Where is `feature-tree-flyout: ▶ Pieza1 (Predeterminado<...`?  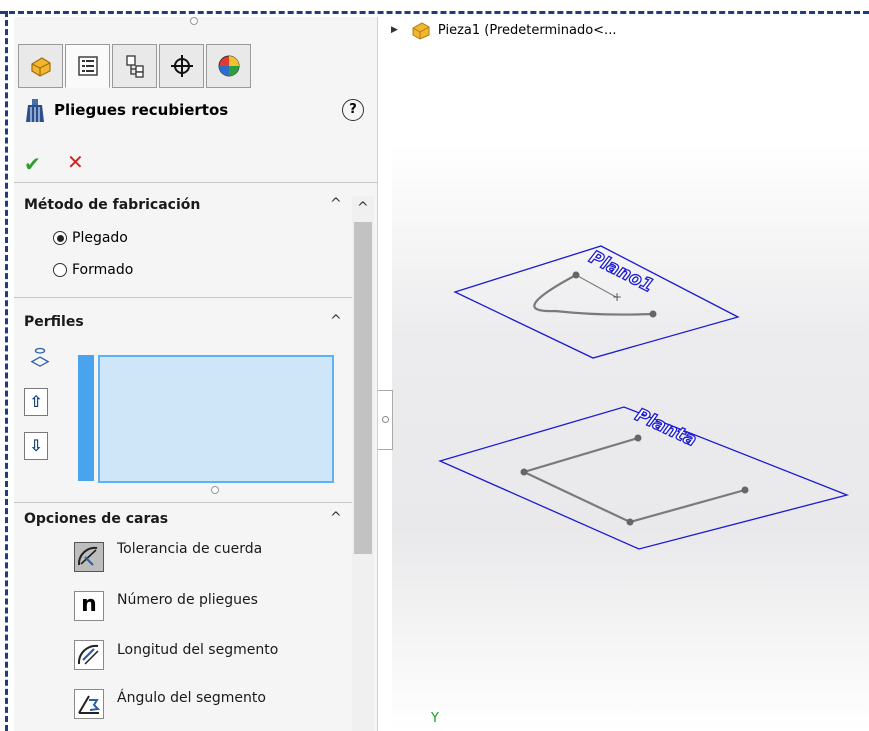 feature-tree-flyout: ▶ Pieza1 (Predeterminado<... is located at coordinates (503, 30).